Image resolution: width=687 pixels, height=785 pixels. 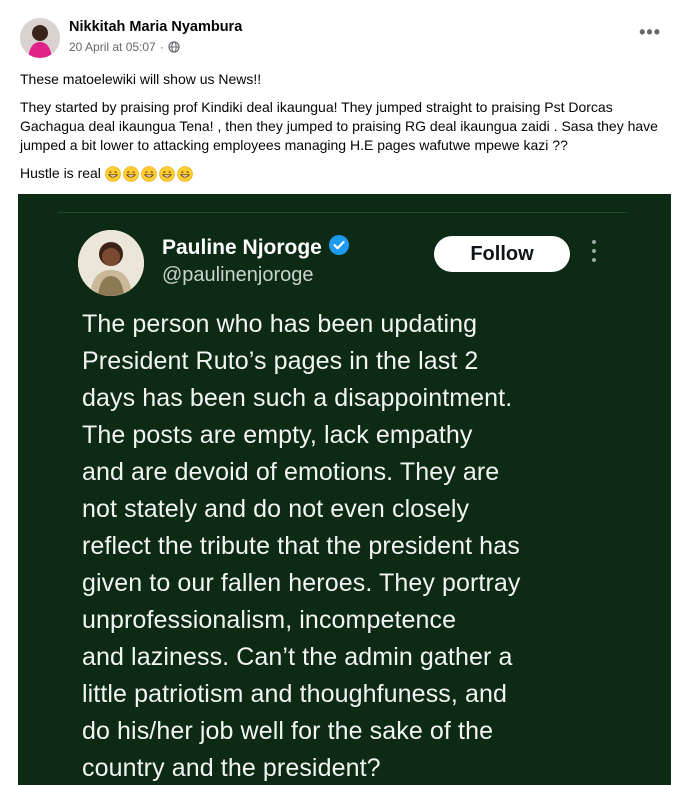 What do you see at coordinates (238, 275) in the screenshot?
I see `tweet-handle: @paulinenjoroge` at bounding box center [238, 275].